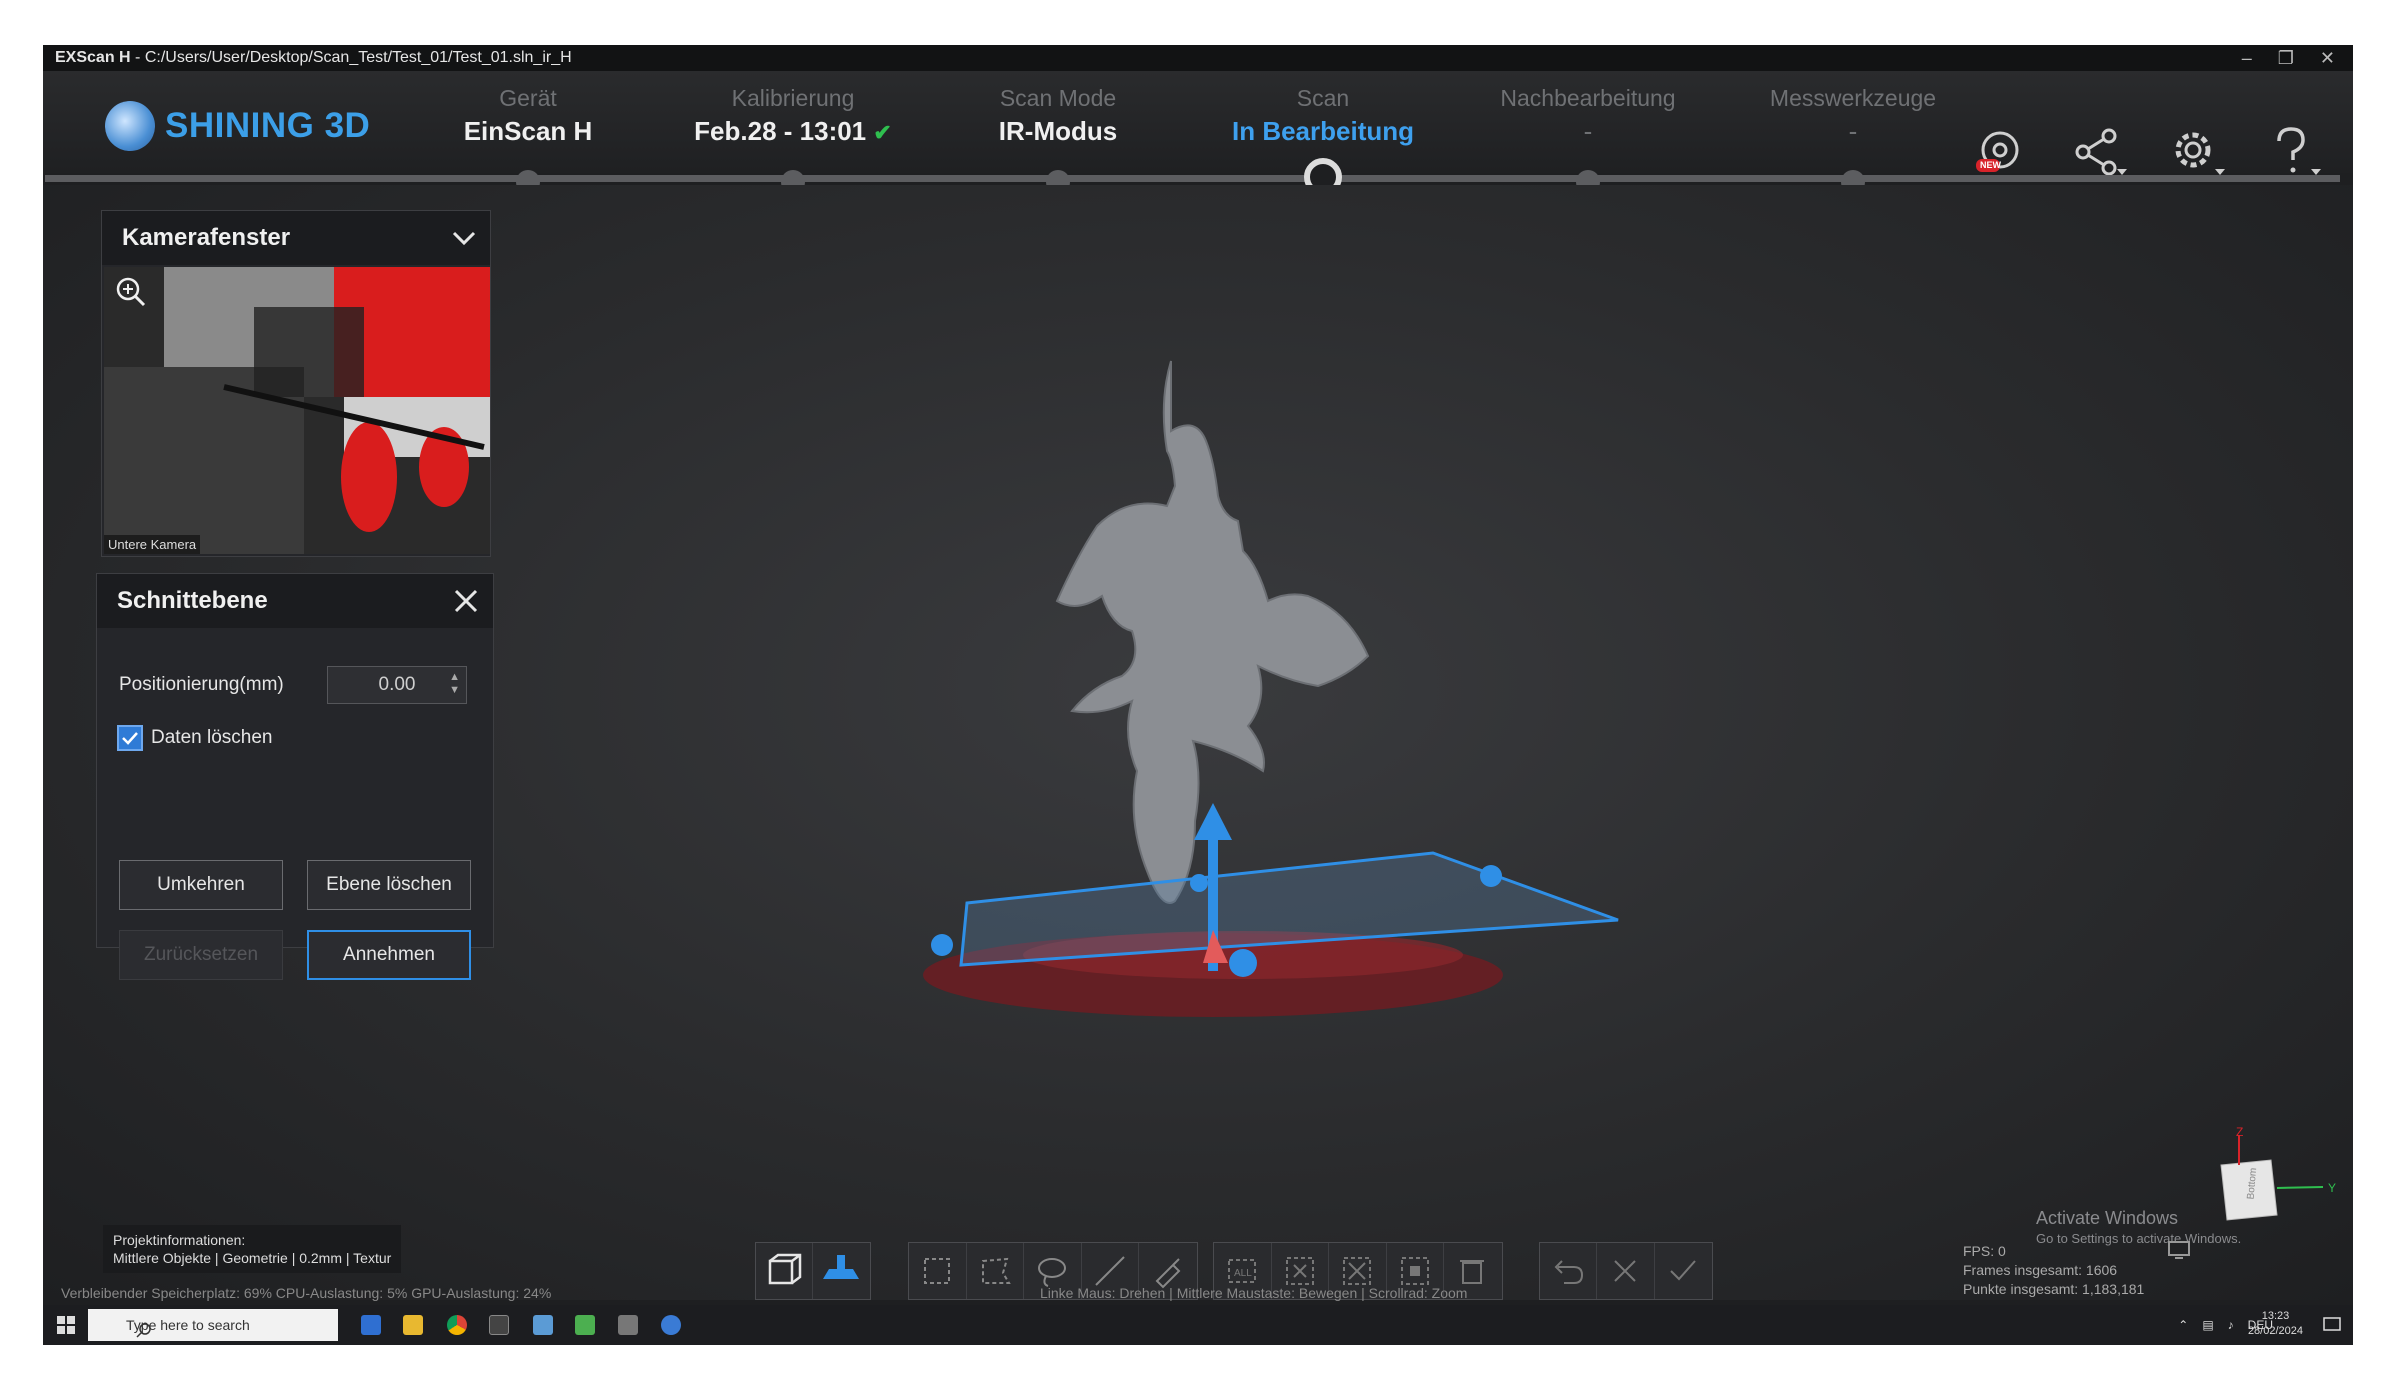  Describe the element at coordinates (2231, 1325) in the screenshot. I see `volume-icon: ♪` at that location.